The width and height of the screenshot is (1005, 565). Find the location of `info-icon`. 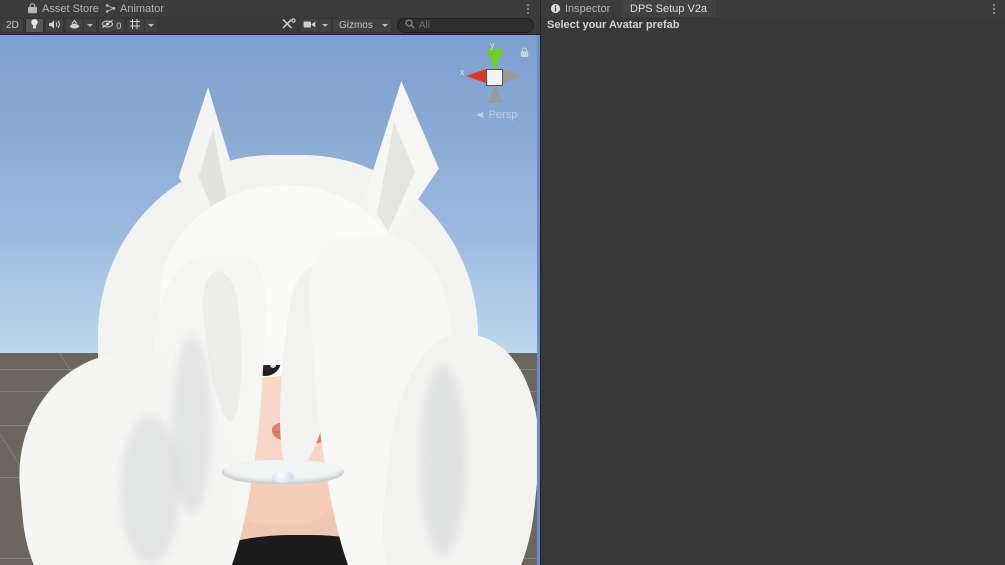

info-icon is located at coordinates (555, 8).